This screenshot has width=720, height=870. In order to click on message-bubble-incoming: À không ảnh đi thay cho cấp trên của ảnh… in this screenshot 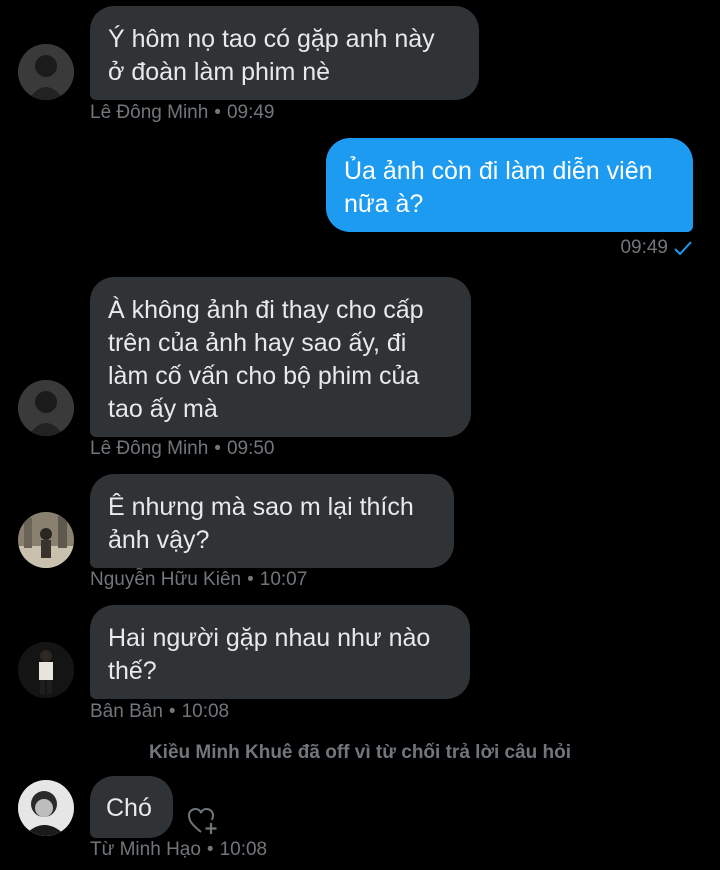, I will do `click(280, 357)`.